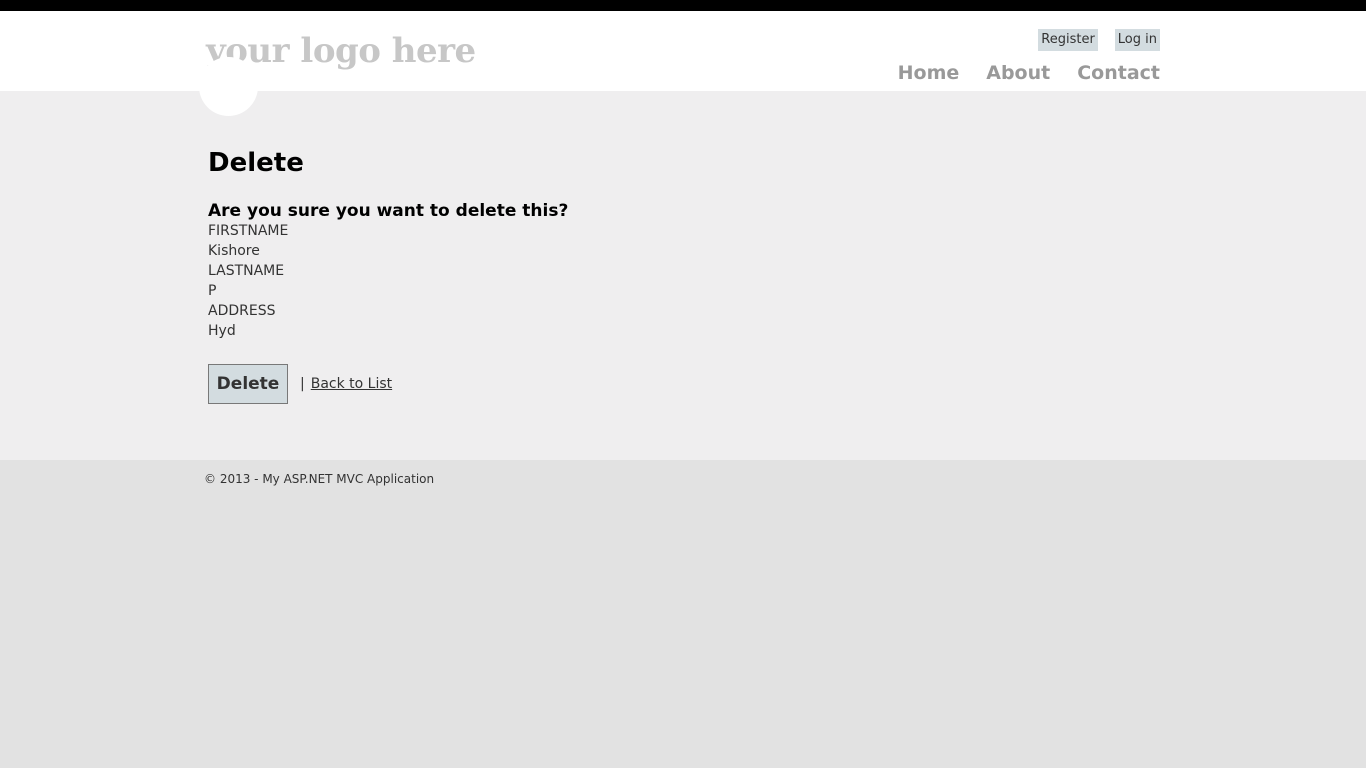  What do you see at coordinates (319, 479) in the screenshot?
I see `copyright-text: © 2013 - My ASP.NET MVC Application` at bounding box center [319, 479].